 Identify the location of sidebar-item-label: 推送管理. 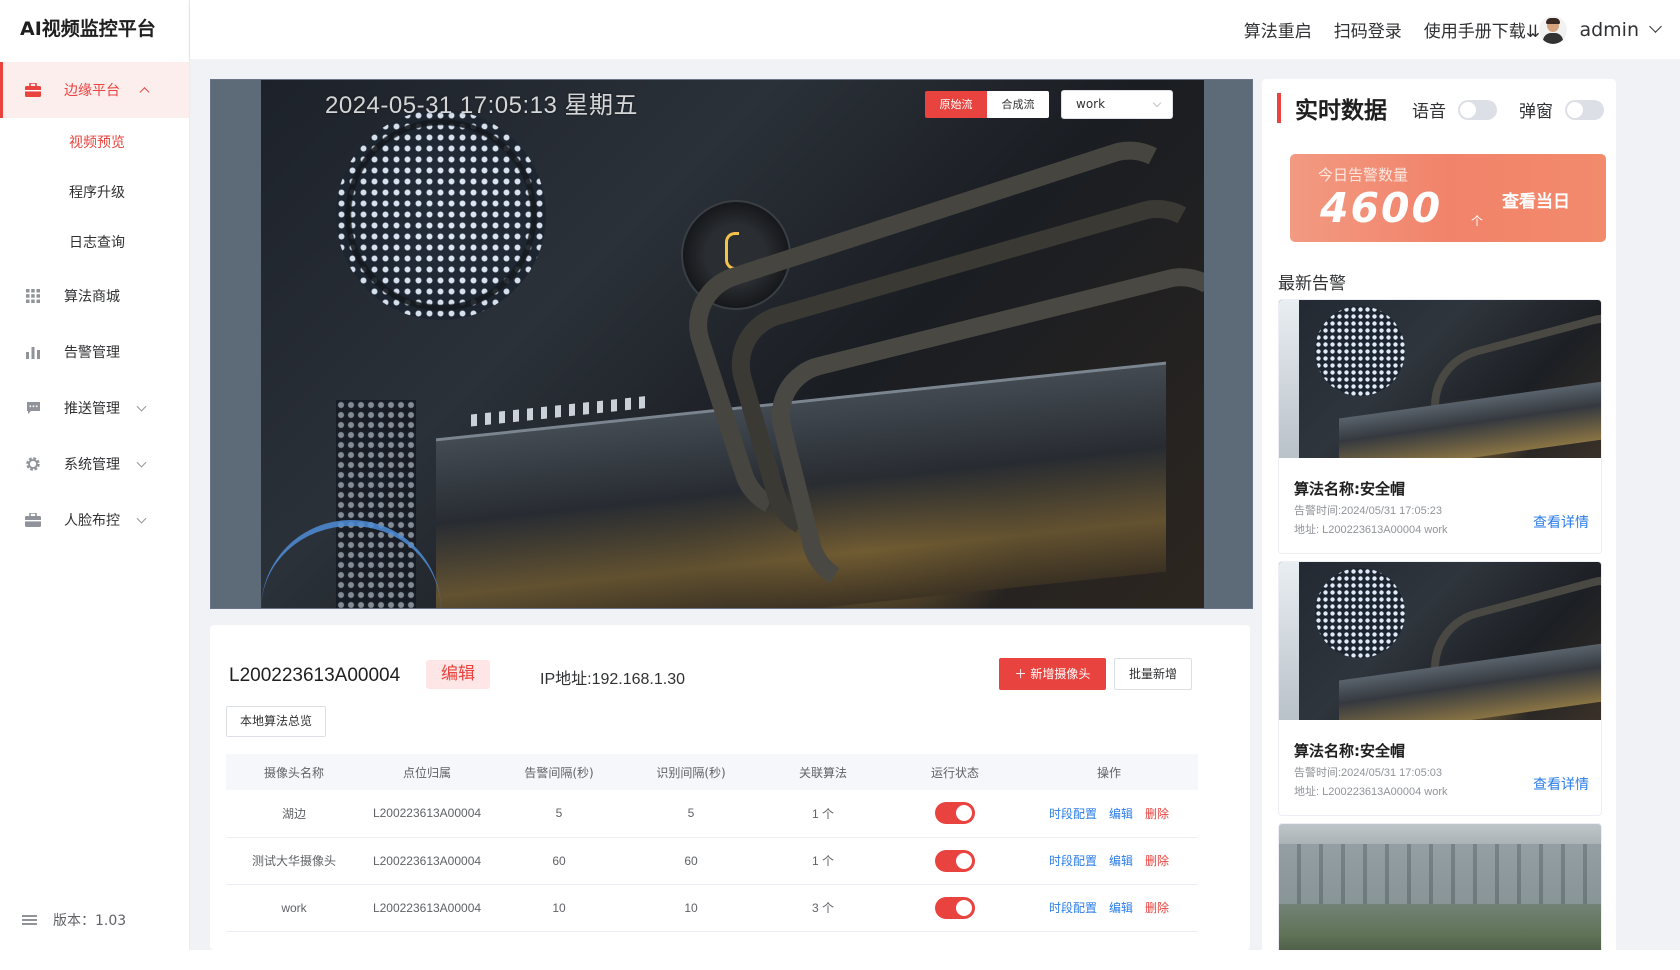
(92, 409).